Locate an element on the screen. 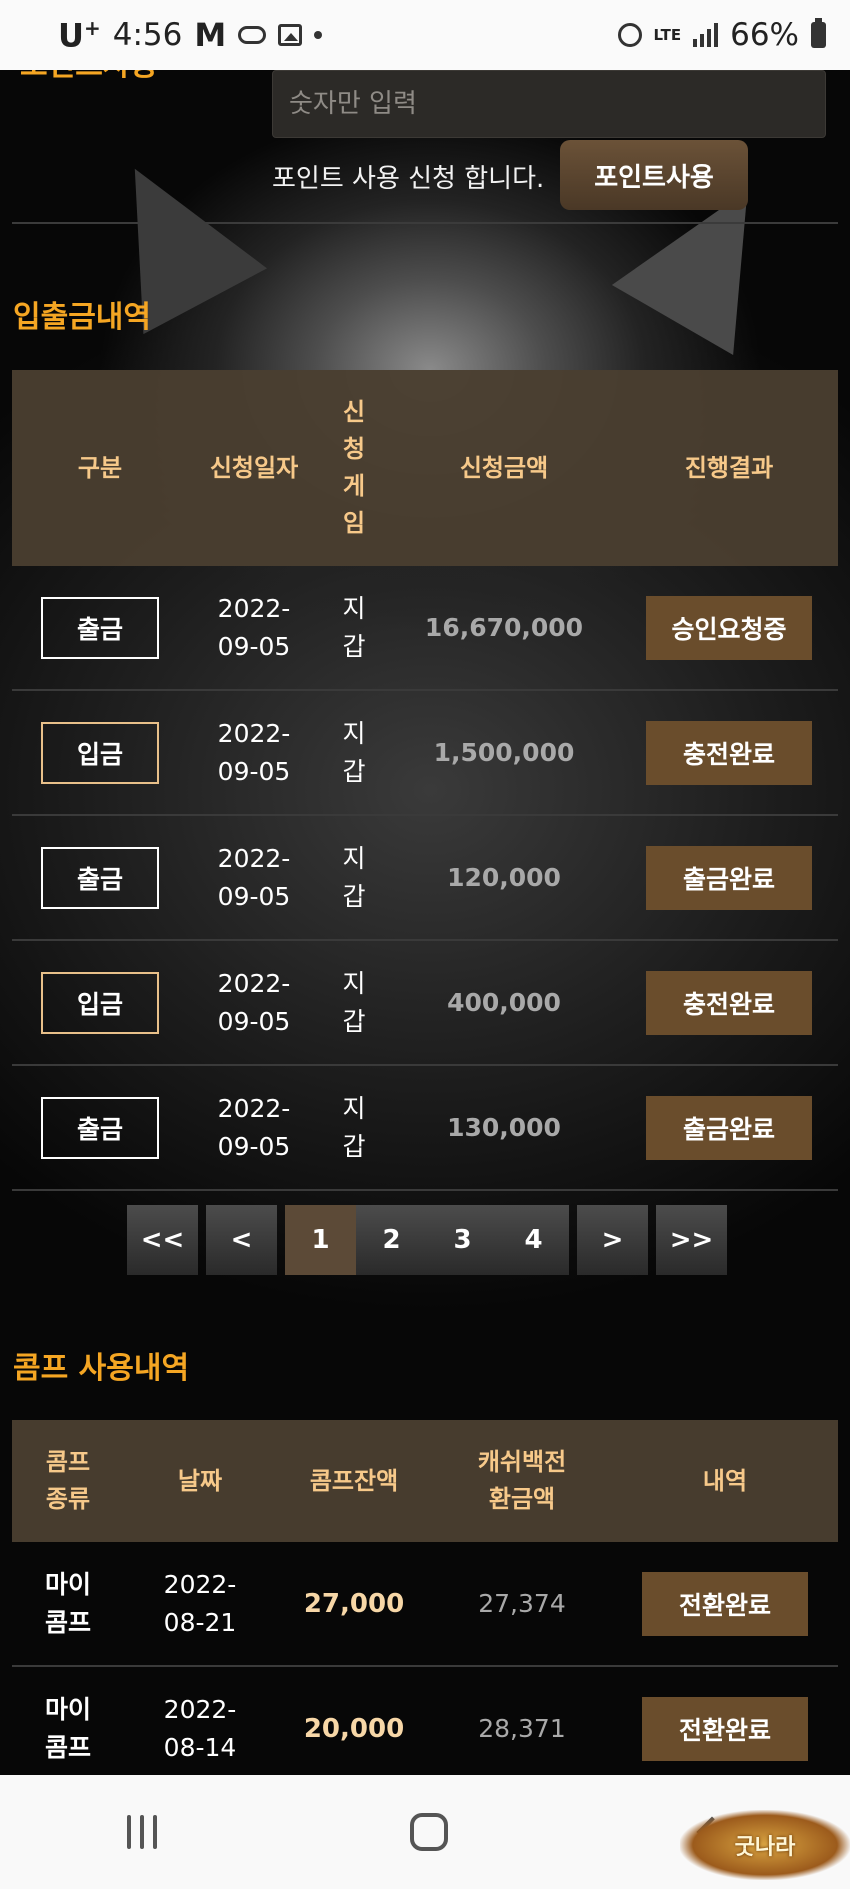  result-cell: 승인요청중 is located at coordinates (729, 627).